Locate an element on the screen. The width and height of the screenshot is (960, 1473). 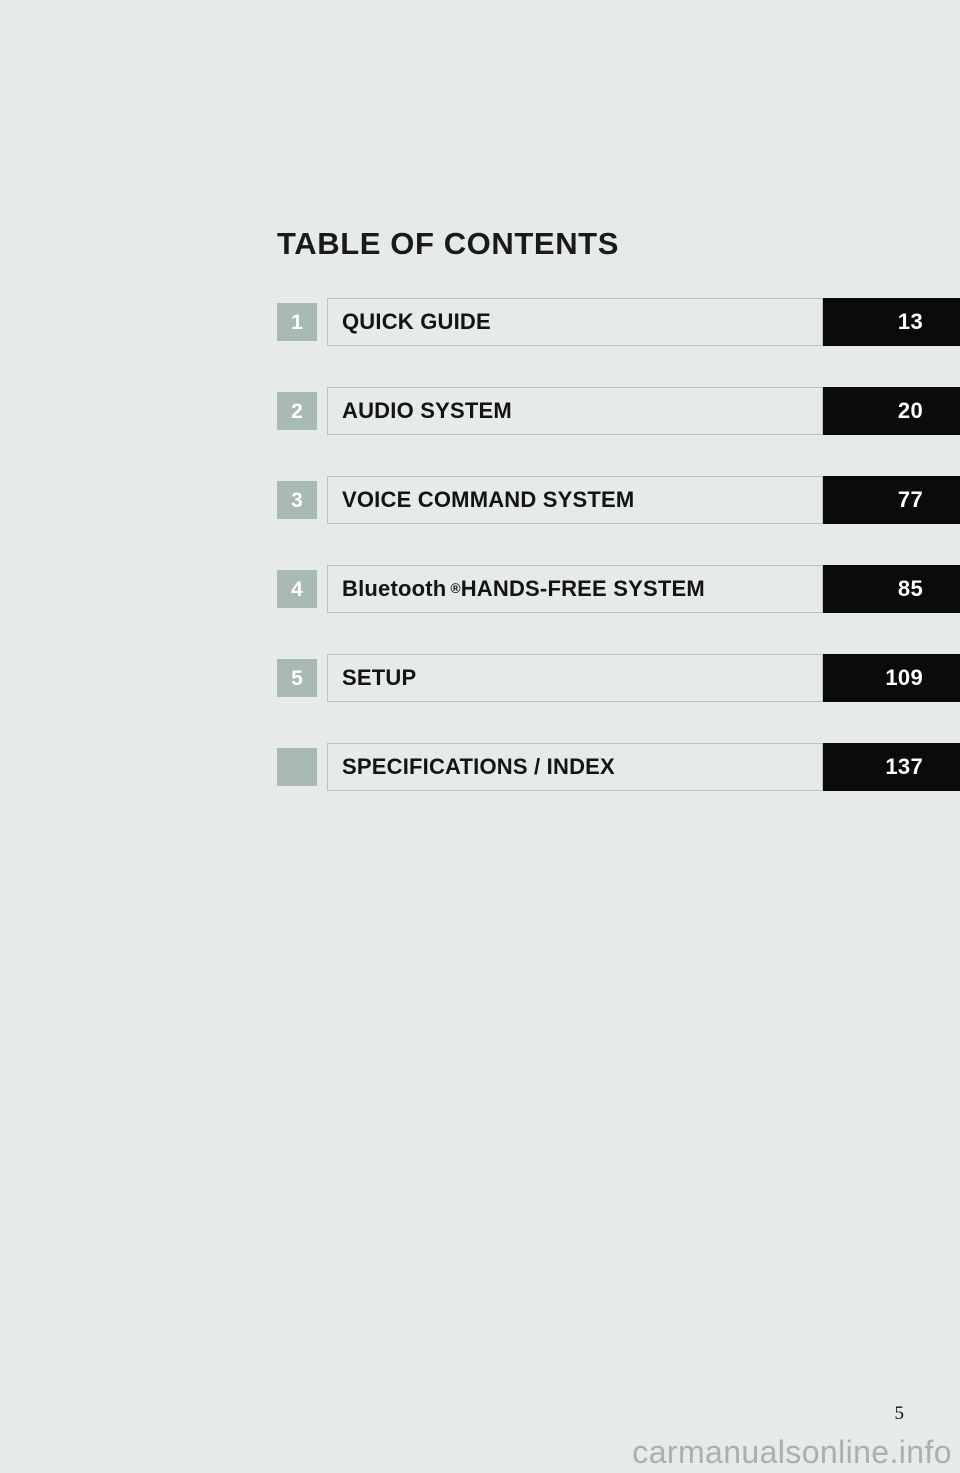
chapter-title-plate: QUICK GUIDE is located at coordinates (575, 322).